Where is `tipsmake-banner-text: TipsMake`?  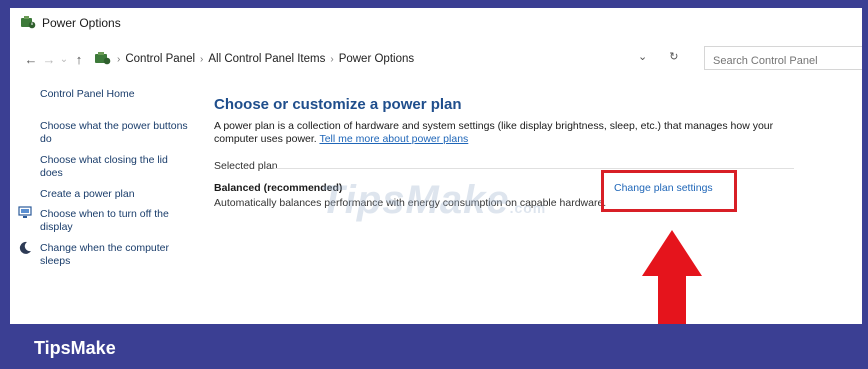 tipsmake-banner-text: TipsMake is located at coordinates (75, 348).